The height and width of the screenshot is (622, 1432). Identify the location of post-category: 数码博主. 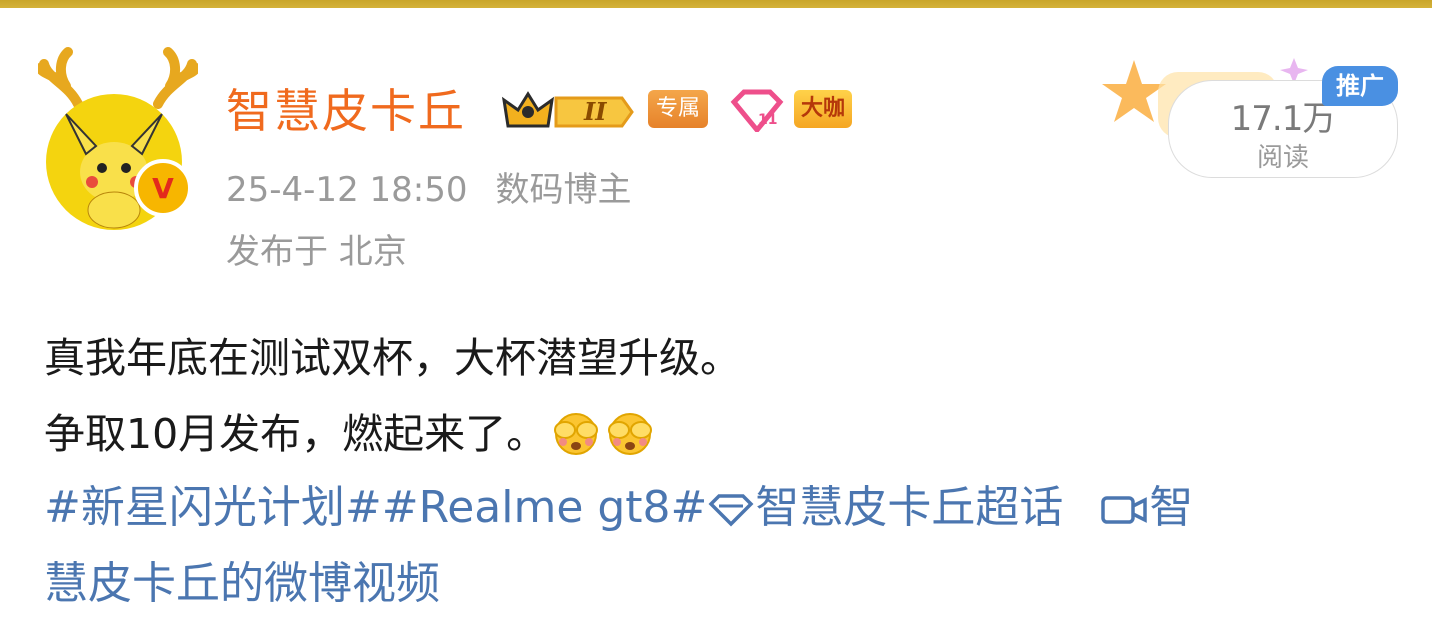
(564, 190).